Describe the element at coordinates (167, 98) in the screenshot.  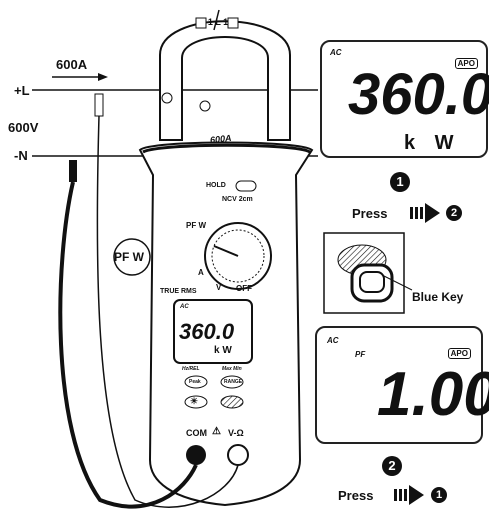
I see `jaw-pin-icon` at that location.